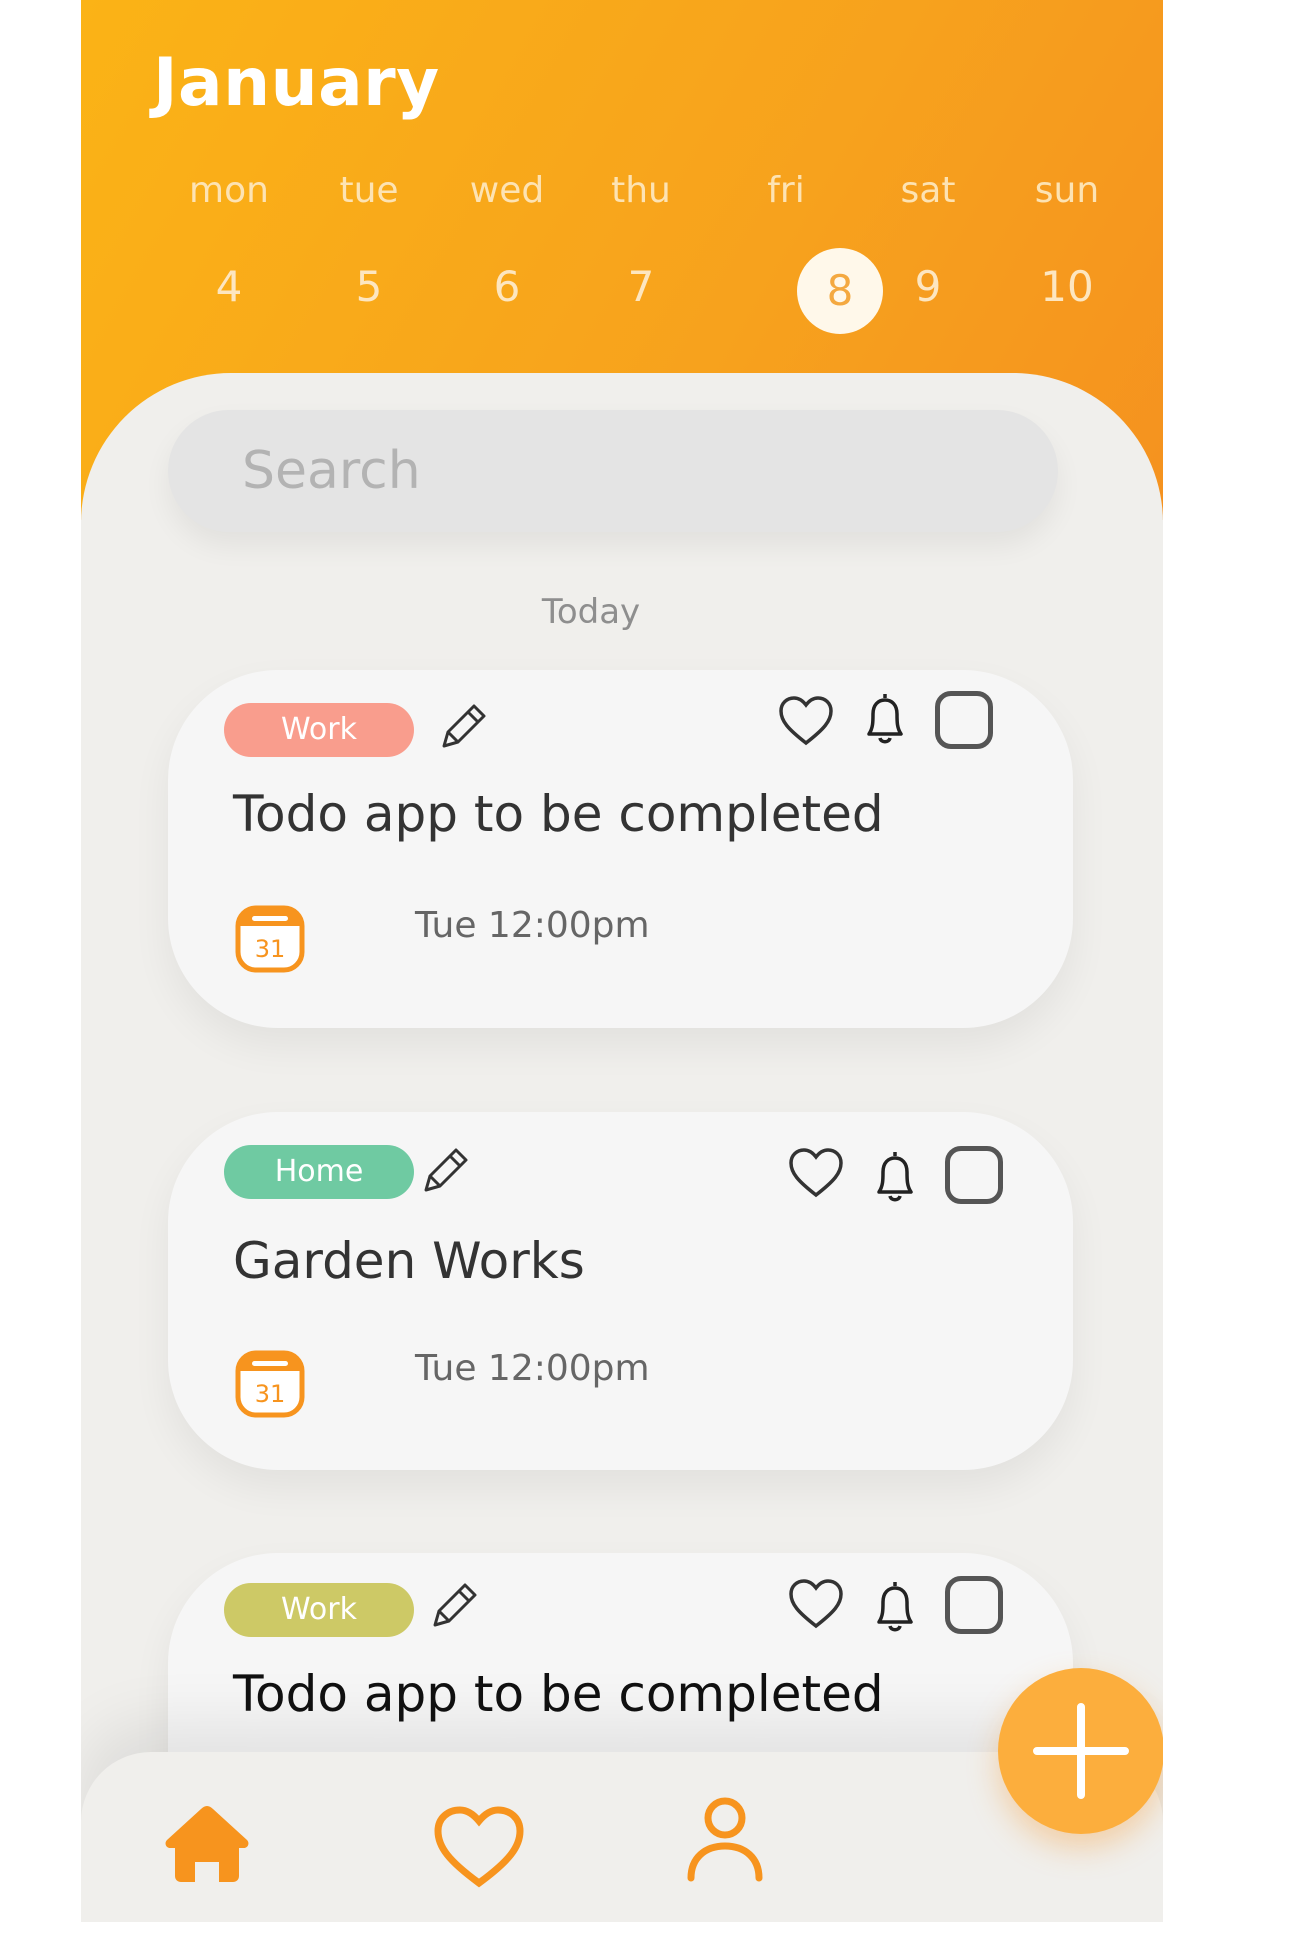  What do you see at coordinates (622, 1837) in the screenshot?
I see `bottom-nav` at bounding box center [622, 1837].